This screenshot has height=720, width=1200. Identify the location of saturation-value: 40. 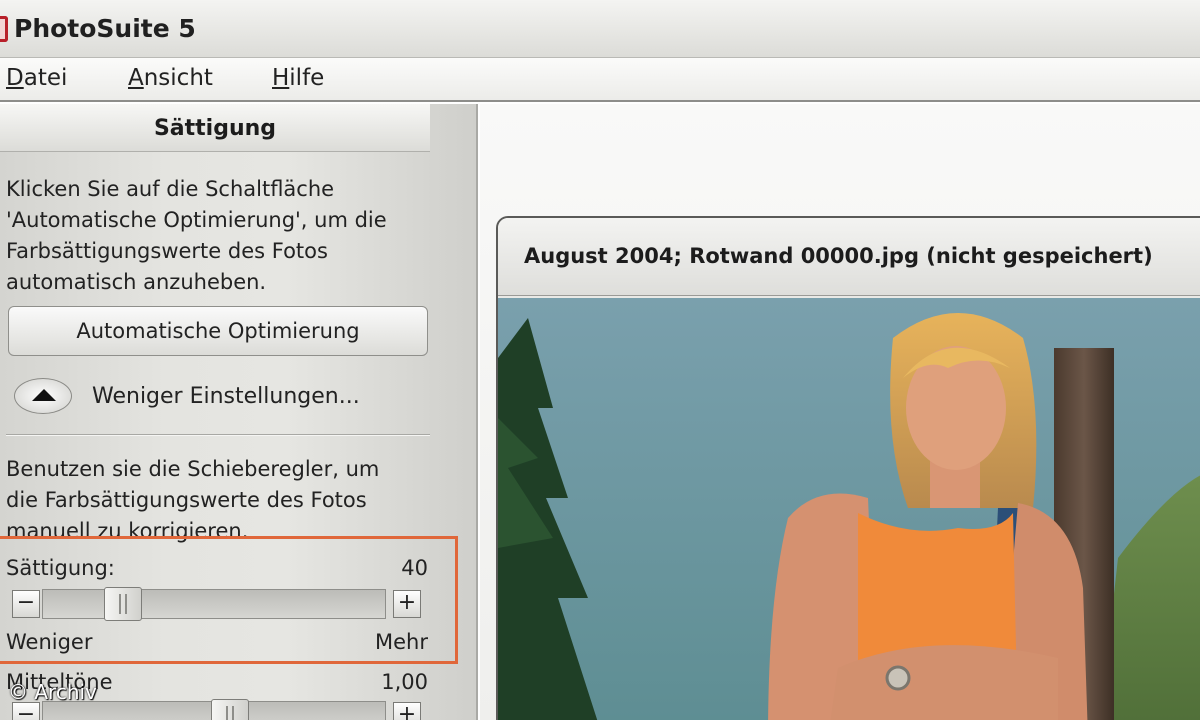
(414, 568).